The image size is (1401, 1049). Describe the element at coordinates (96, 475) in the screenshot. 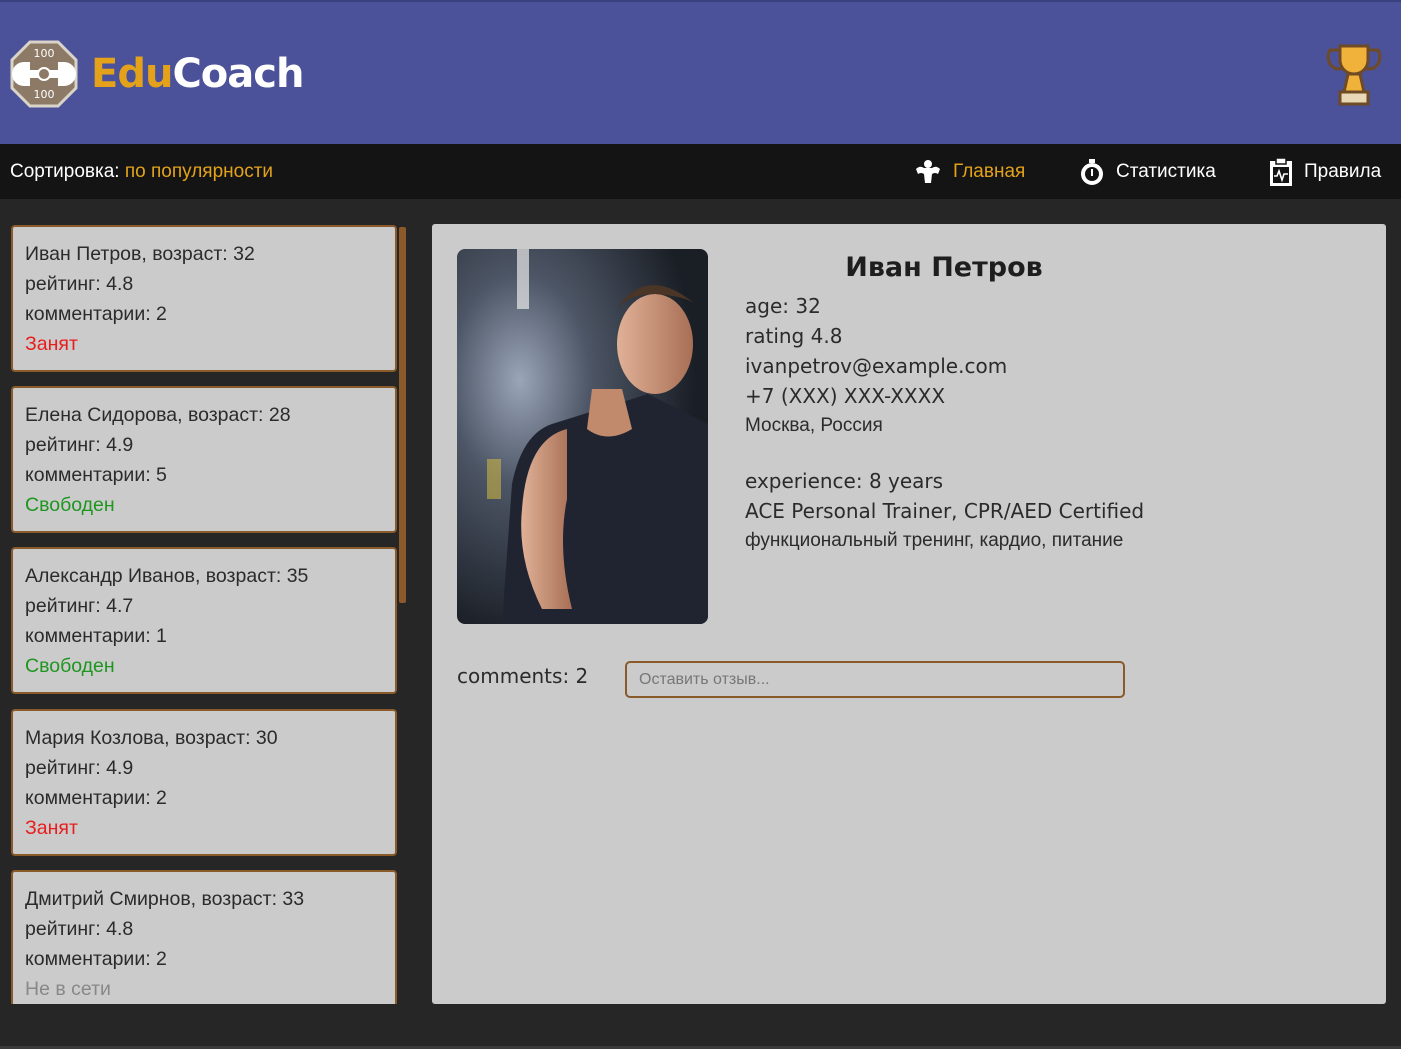

I see `coach-card-comments: комментарии: 5` at that location.